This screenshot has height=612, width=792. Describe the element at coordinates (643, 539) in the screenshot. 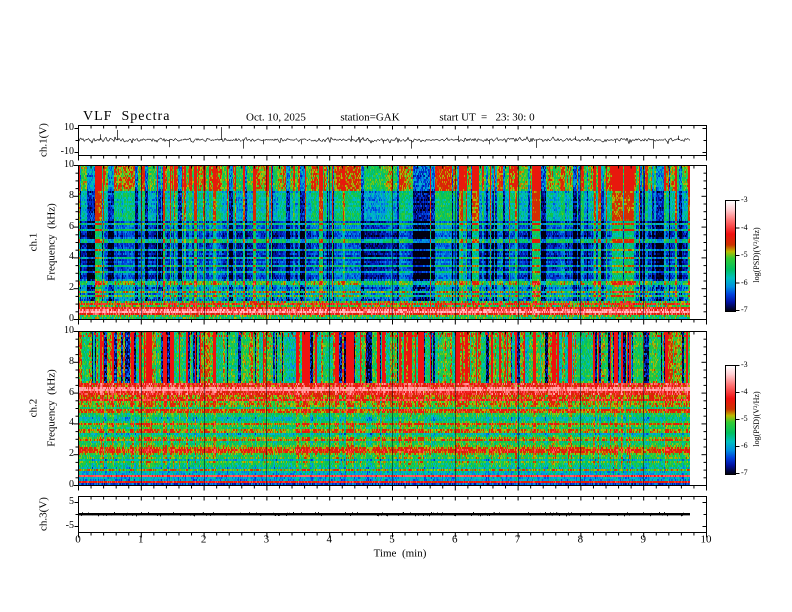

I see `x-tick-label: 9` at that location.